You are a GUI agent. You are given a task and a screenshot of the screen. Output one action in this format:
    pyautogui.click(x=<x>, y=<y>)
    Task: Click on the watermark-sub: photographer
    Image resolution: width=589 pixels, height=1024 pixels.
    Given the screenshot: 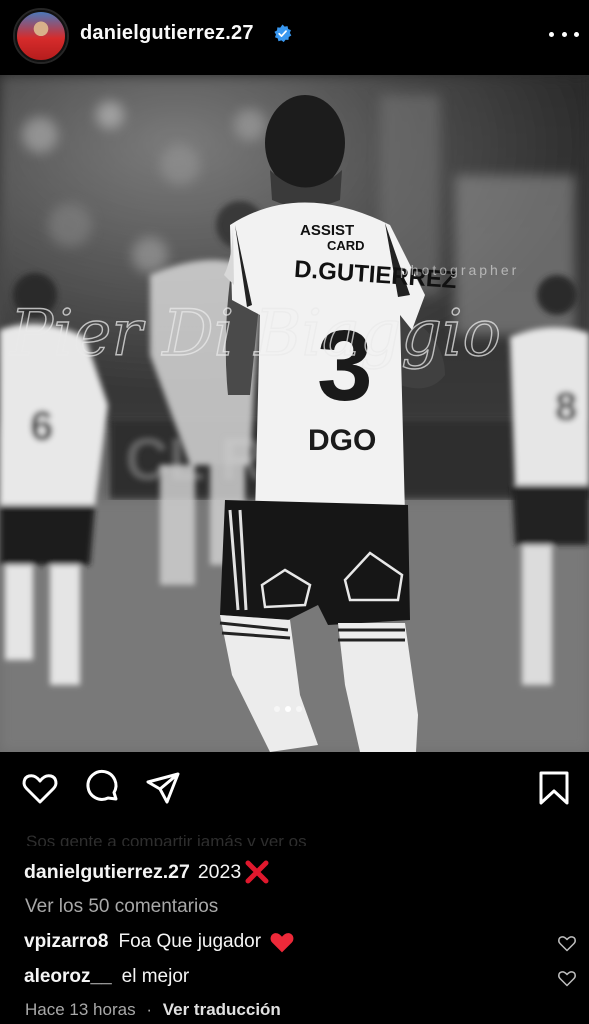 What is the action you would take?
    pyautogui.click(x=459, y=270)
    